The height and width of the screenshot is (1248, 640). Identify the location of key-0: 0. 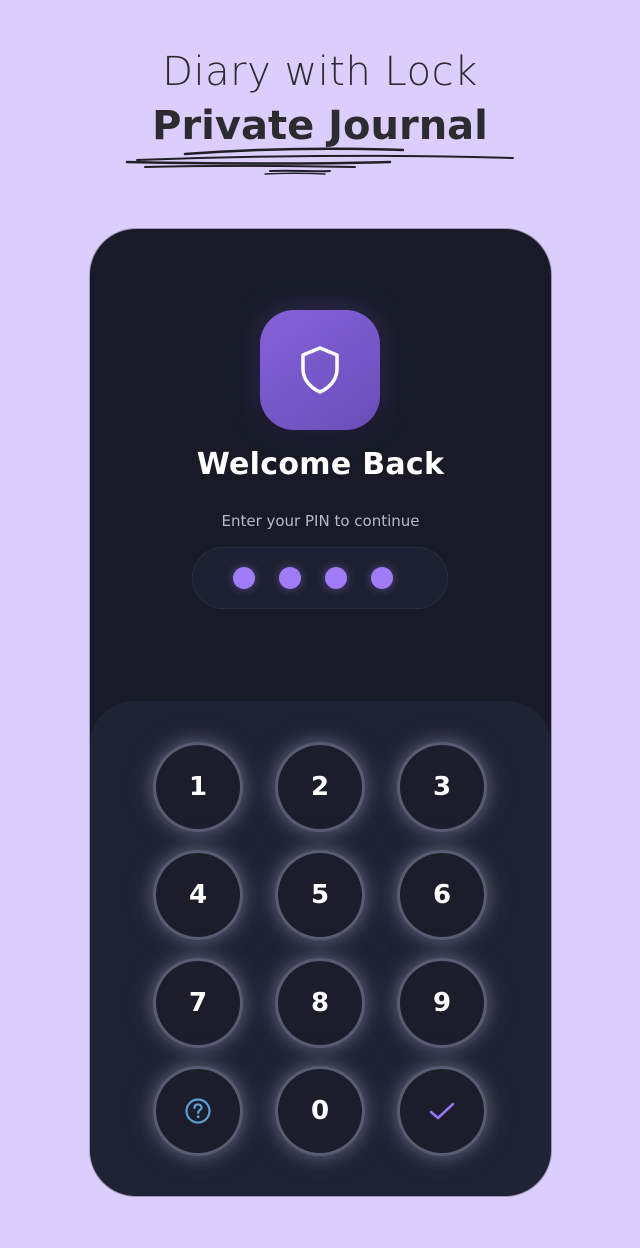
(320, 1111).